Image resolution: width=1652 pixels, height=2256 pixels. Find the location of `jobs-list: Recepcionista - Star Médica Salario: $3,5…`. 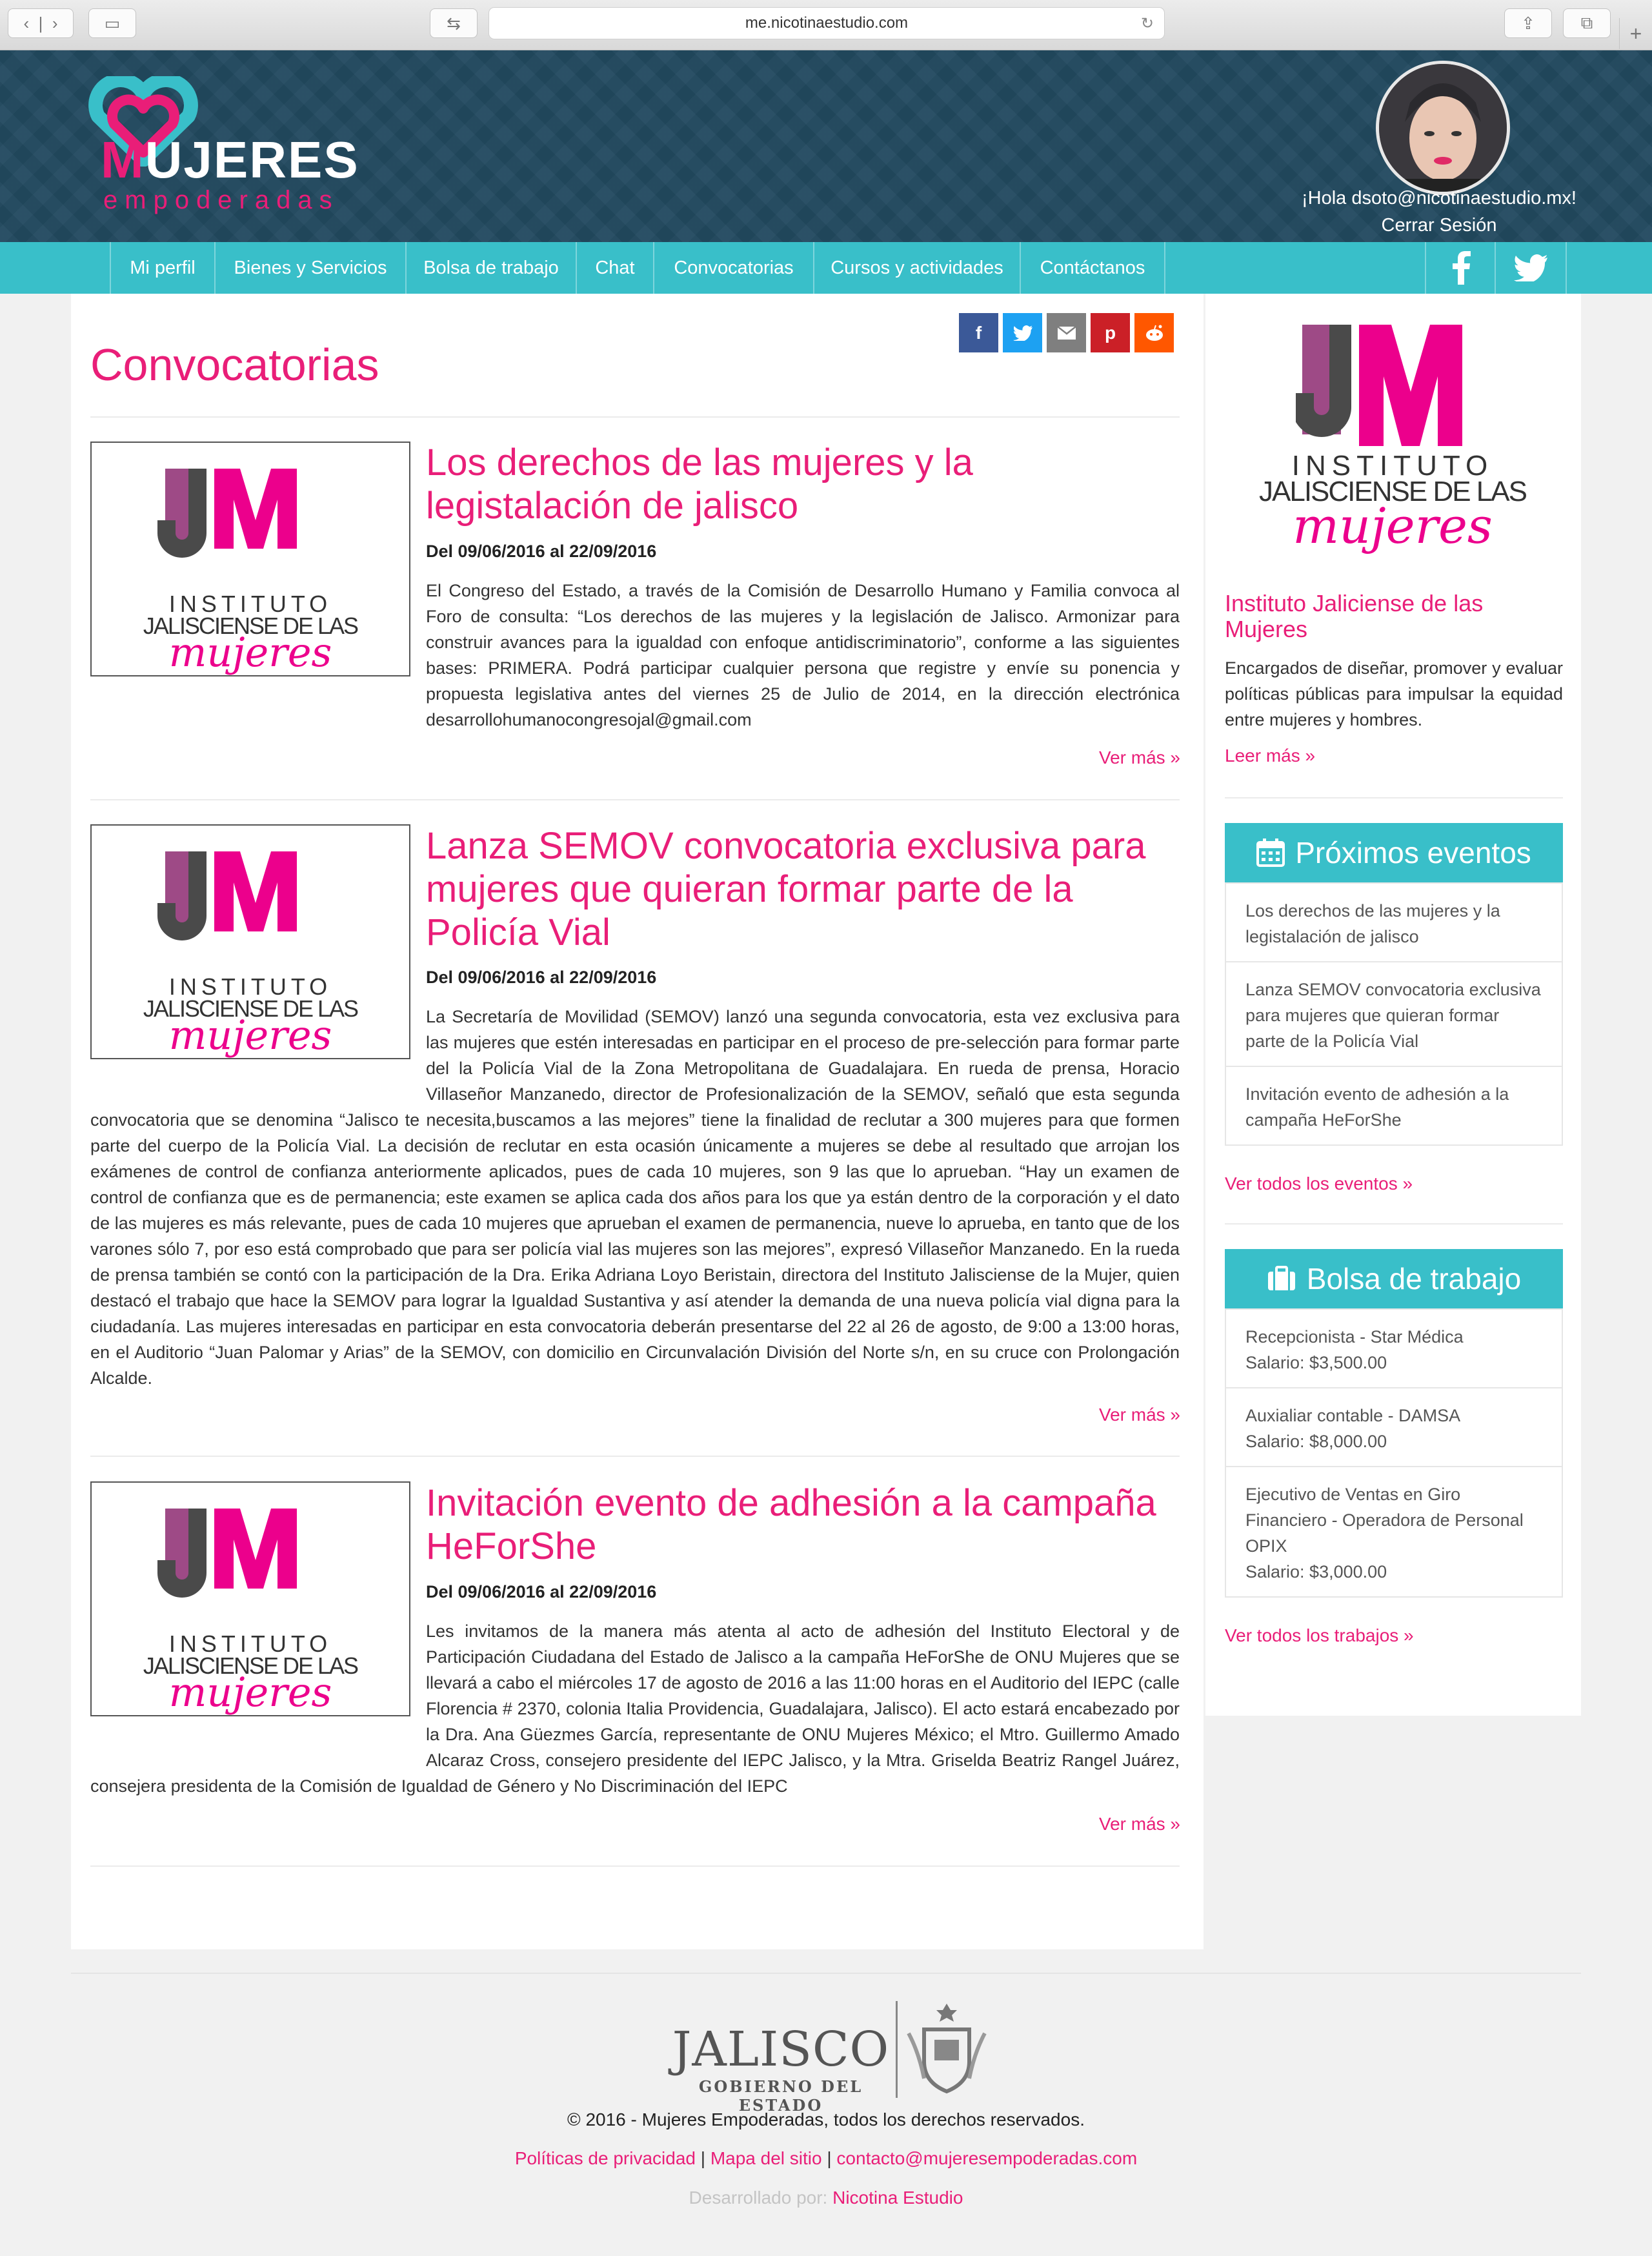

jobs-list: Recepcionista - Star Médica Salario: $3,5… is located at coordinates (1394, 1453).